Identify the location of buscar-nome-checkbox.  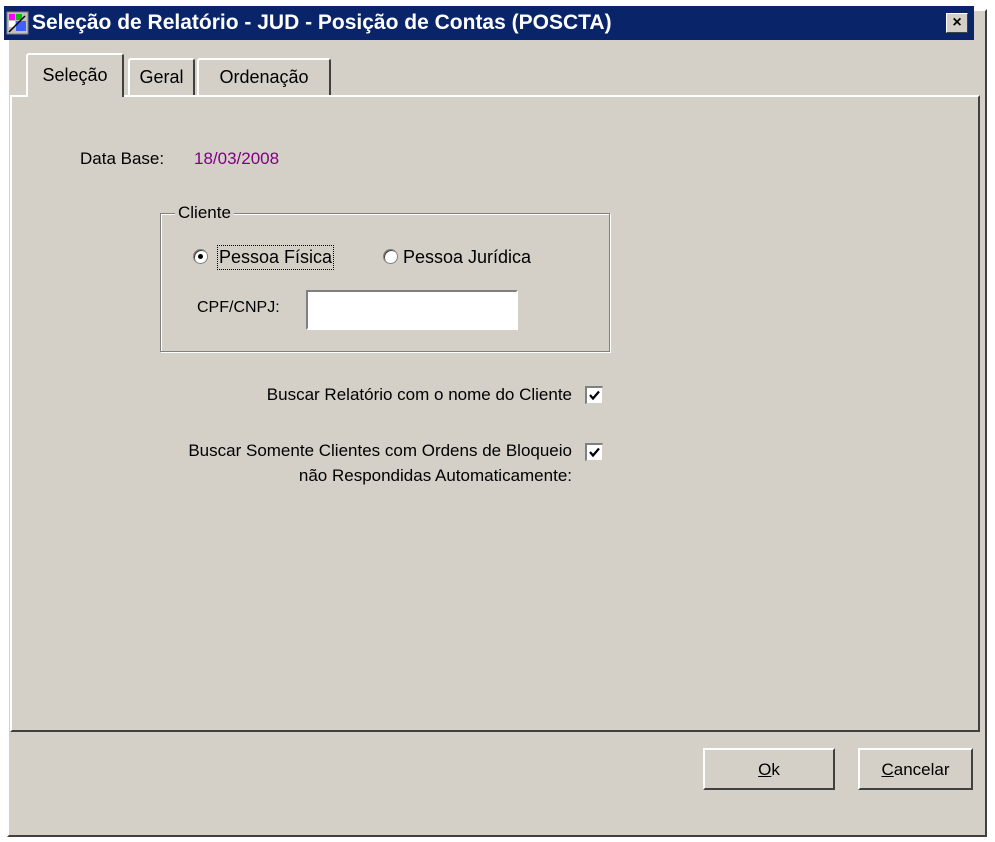
(594, 395).